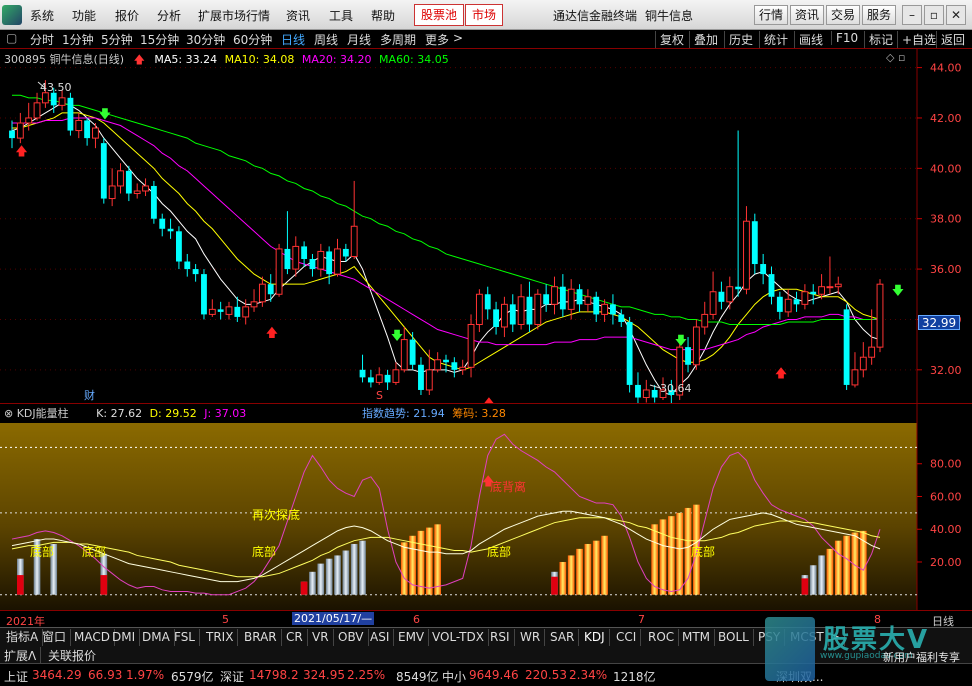  Describe the element at coordinates (398, 39) in the screenshot. I see `period-tab-multi: 多周期` at that location.